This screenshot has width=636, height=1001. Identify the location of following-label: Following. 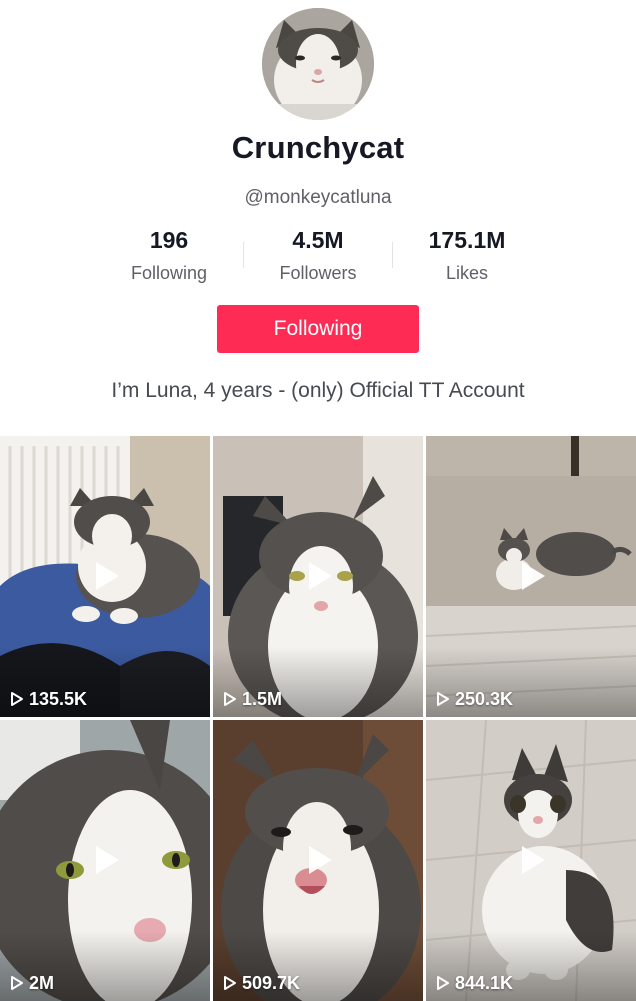
(169, 273).